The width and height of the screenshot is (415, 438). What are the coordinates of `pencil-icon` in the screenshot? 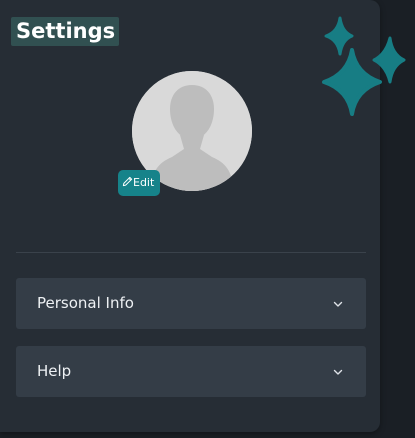 It's located at (127, 181).